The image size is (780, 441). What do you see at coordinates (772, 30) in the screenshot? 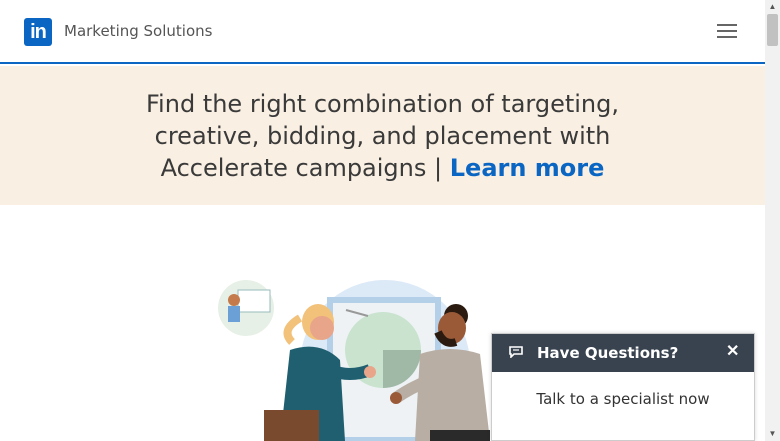
I see `scroll-thumb` at bounding box center [772, 30].